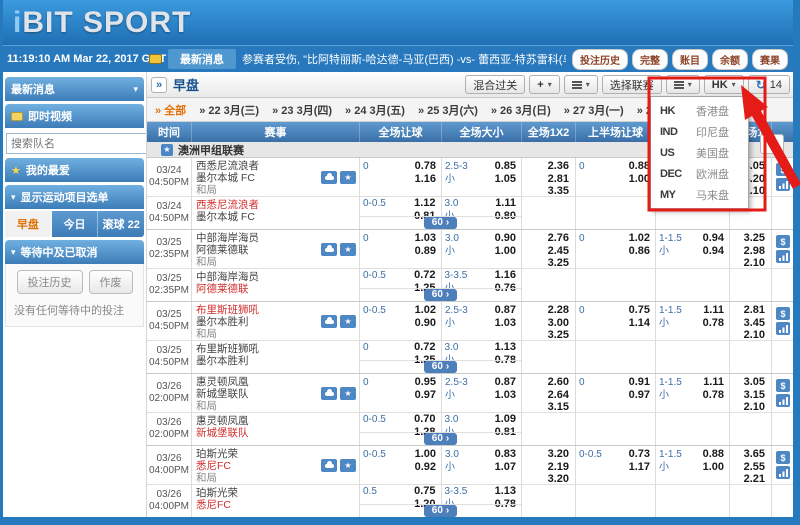 This screenshot has height=525, width=800. Describe the element at coordinates (28, 224) in the screenshot. I see `tab-early-market: 早盘` at that location.